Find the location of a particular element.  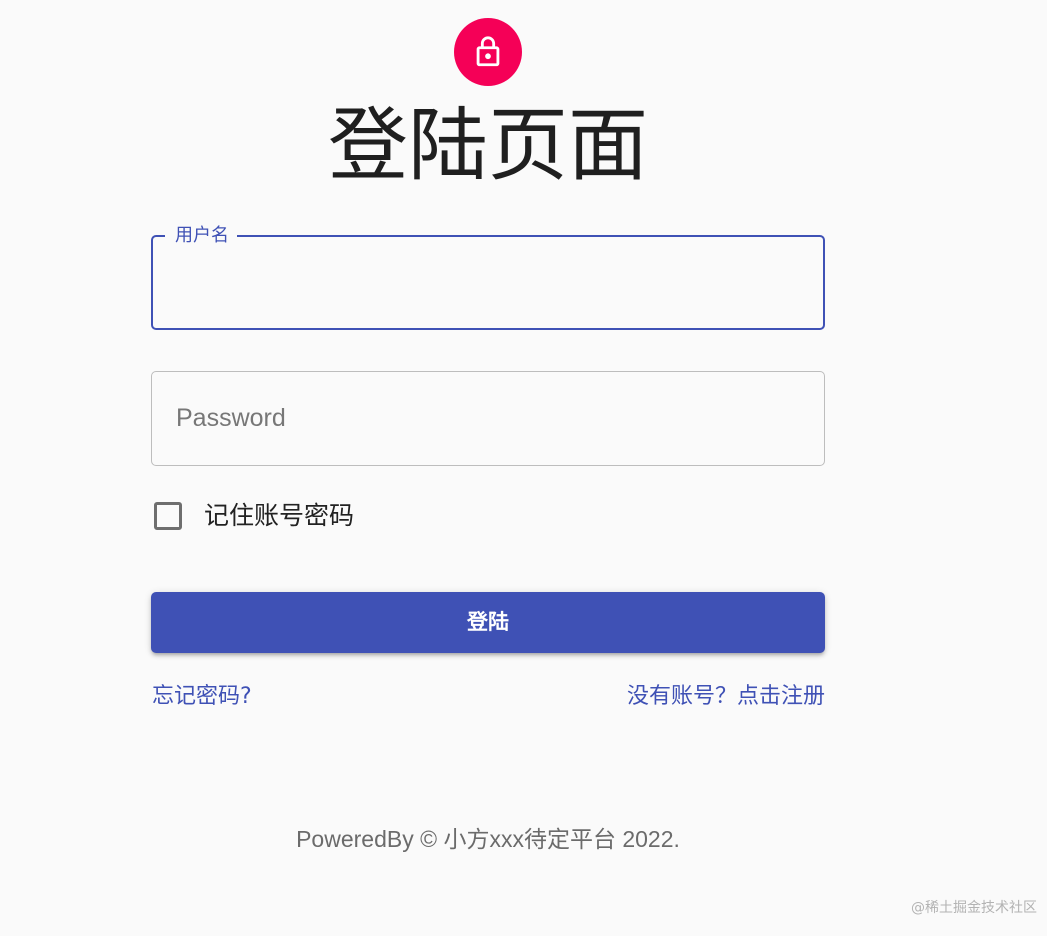

remember-label: 记住账号密码 is located at coordinates (279, 516).